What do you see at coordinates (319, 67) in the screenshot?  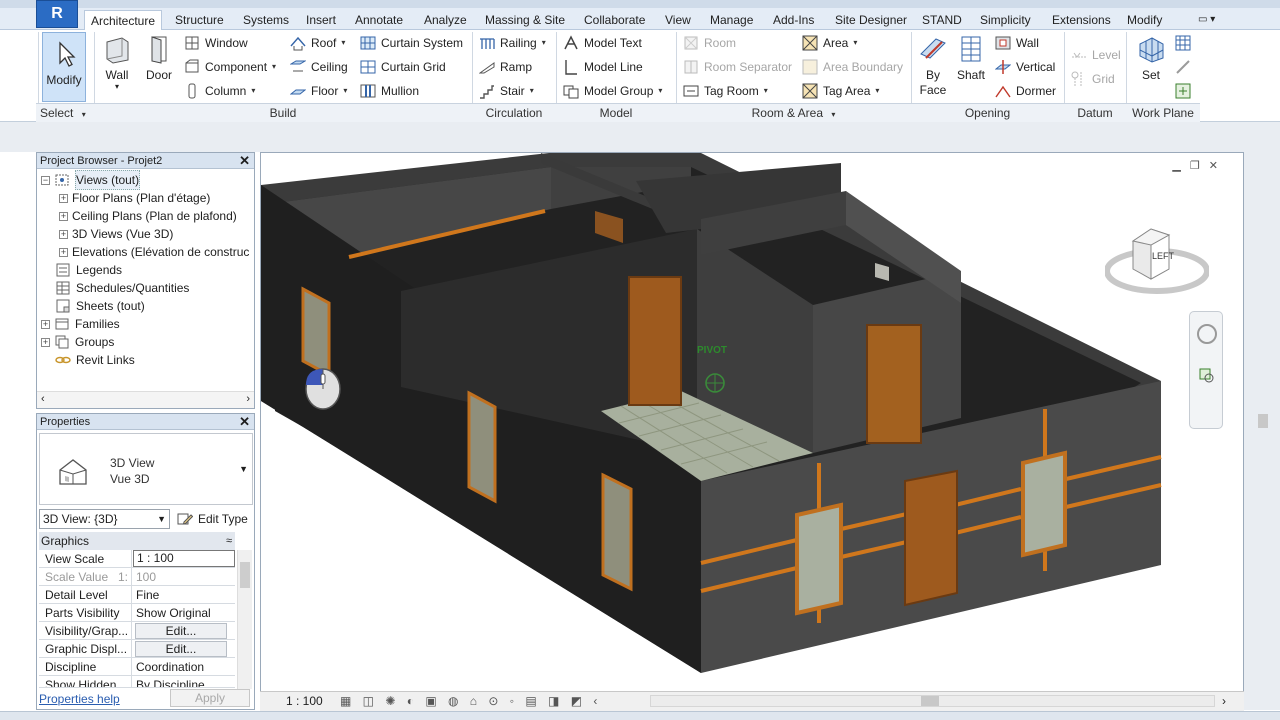 I see `ceiling-button: Ceiling` at bounding box center [319, 67].